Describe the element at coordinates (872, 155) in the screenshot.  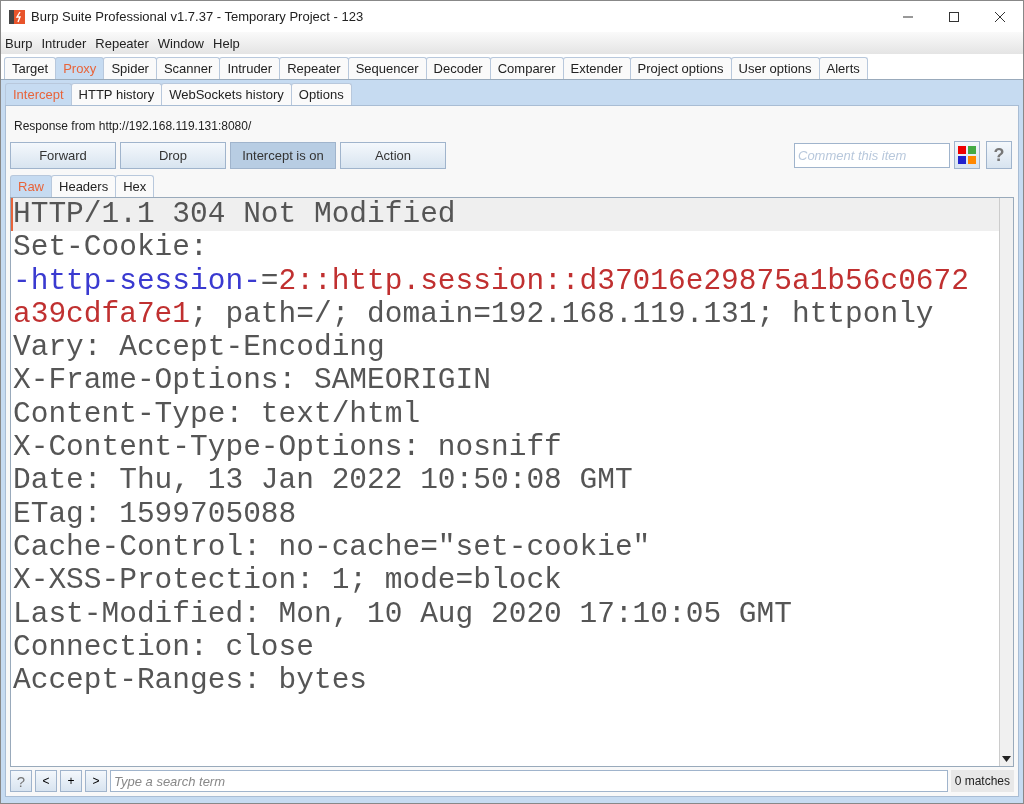
I see `comment-field: Comment this item` at that location.